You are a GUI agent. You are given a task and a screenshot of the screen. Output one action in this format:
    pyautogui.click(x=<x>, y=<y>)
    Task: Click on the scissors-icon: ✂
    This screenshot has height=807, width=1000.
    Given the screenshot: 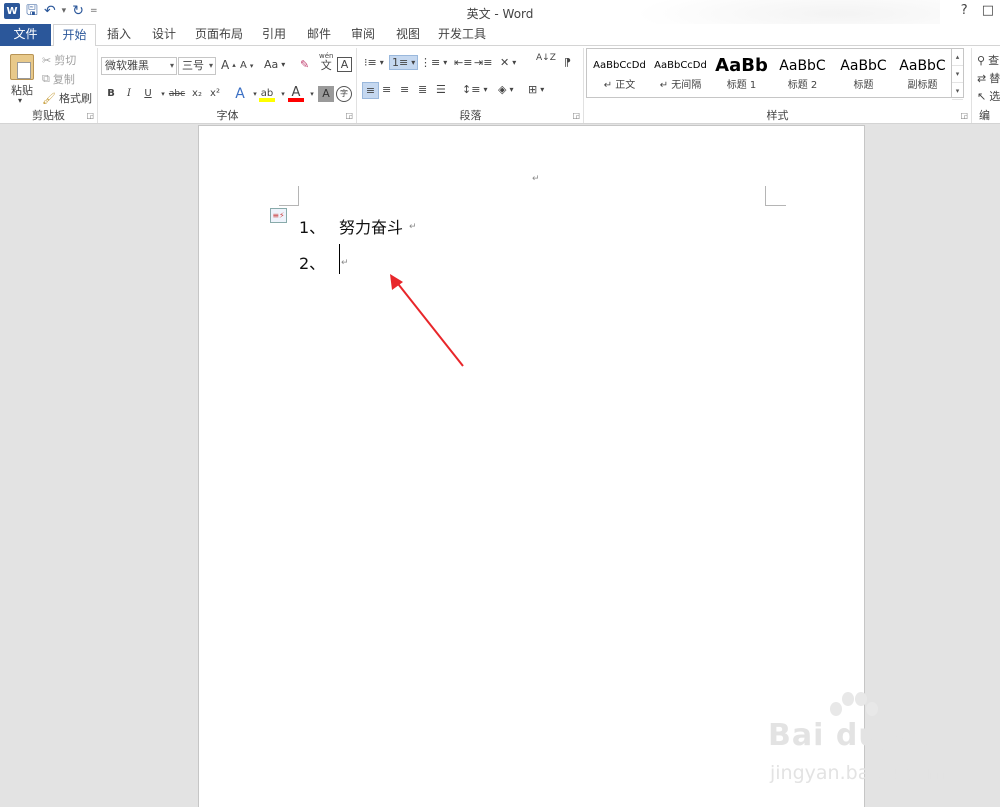 What is the action you would take?
    pyautogui.click(x=47, y=60)
    